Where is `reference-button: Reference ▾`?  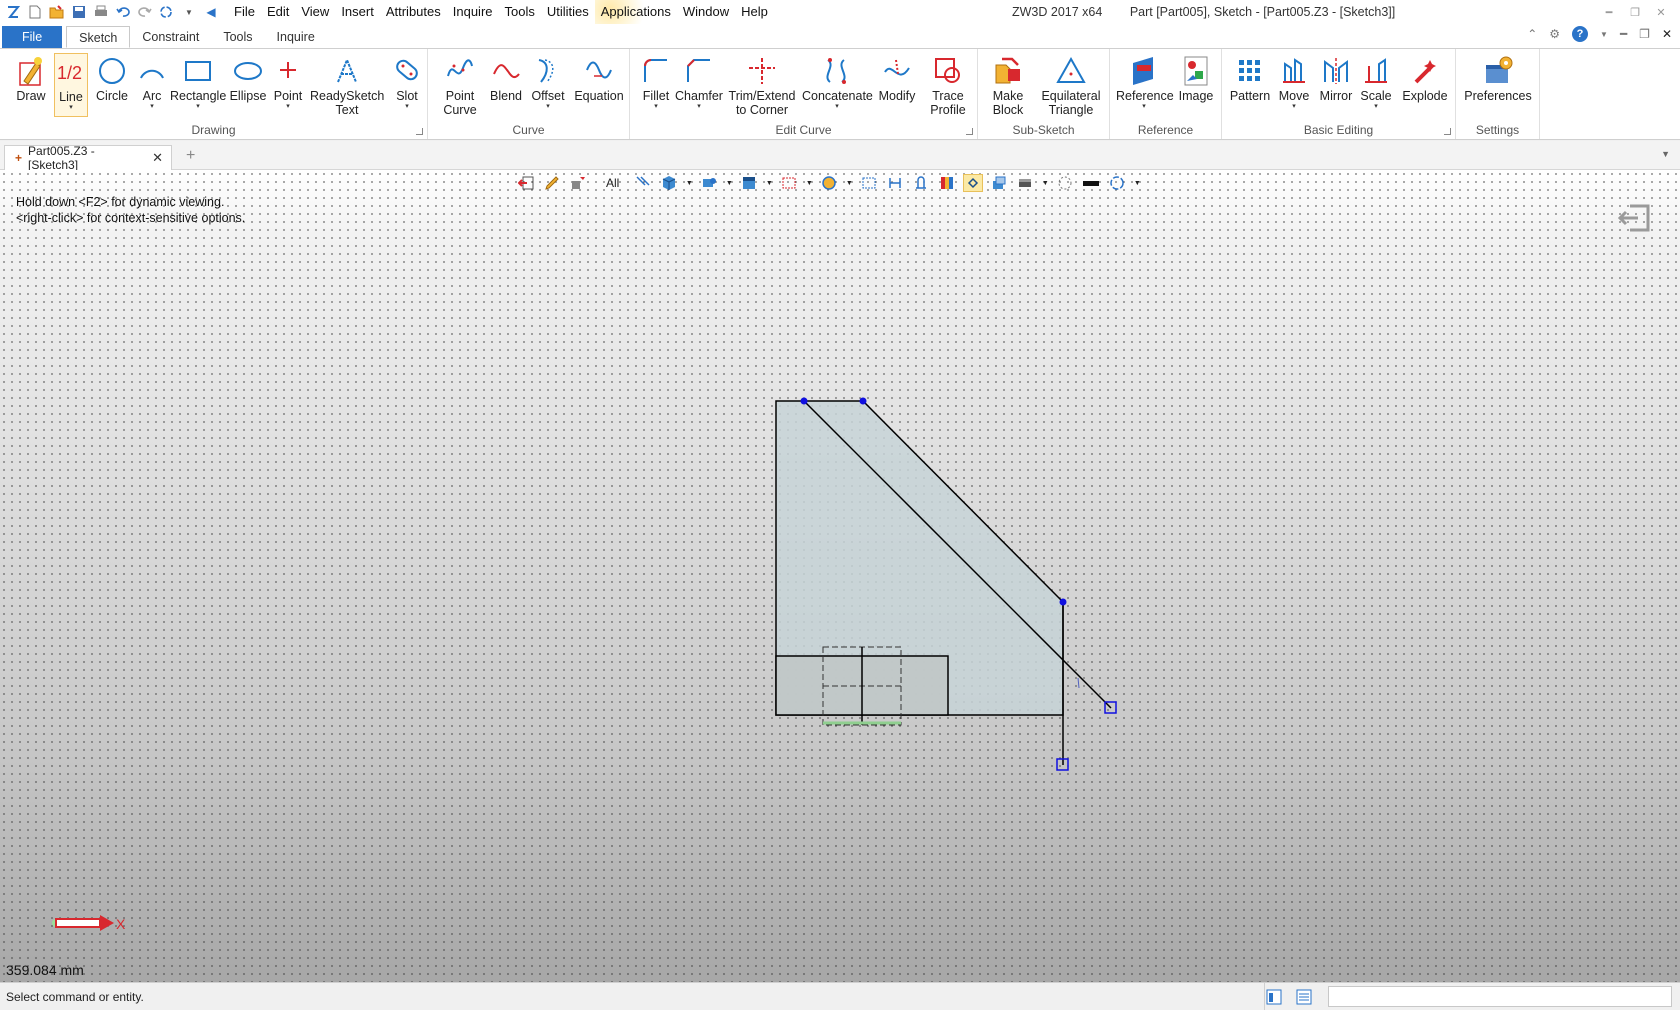 reference-button: Reference ▾ is located at coordinates (1145, 82).